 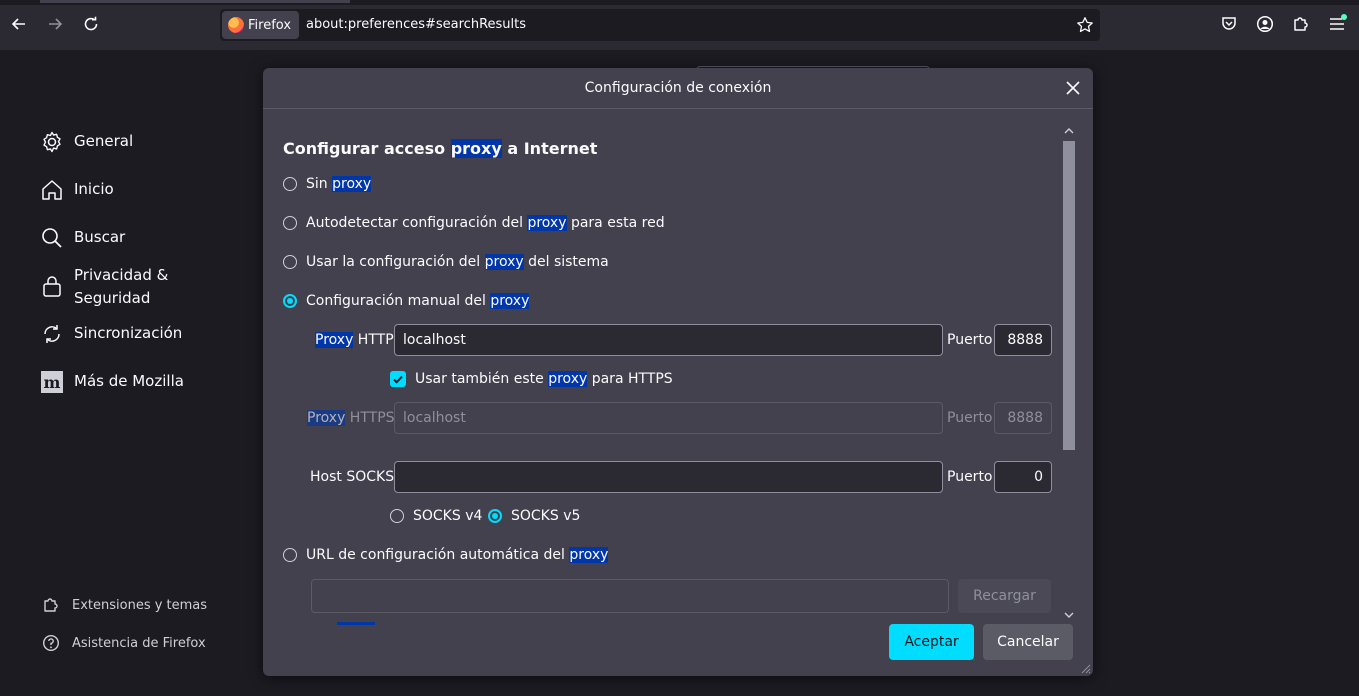 What do you see at coordinates (416, 25) in the screenshot?
I see `url-text: about:preferences#searchResults` at bounding box center [416, 25].